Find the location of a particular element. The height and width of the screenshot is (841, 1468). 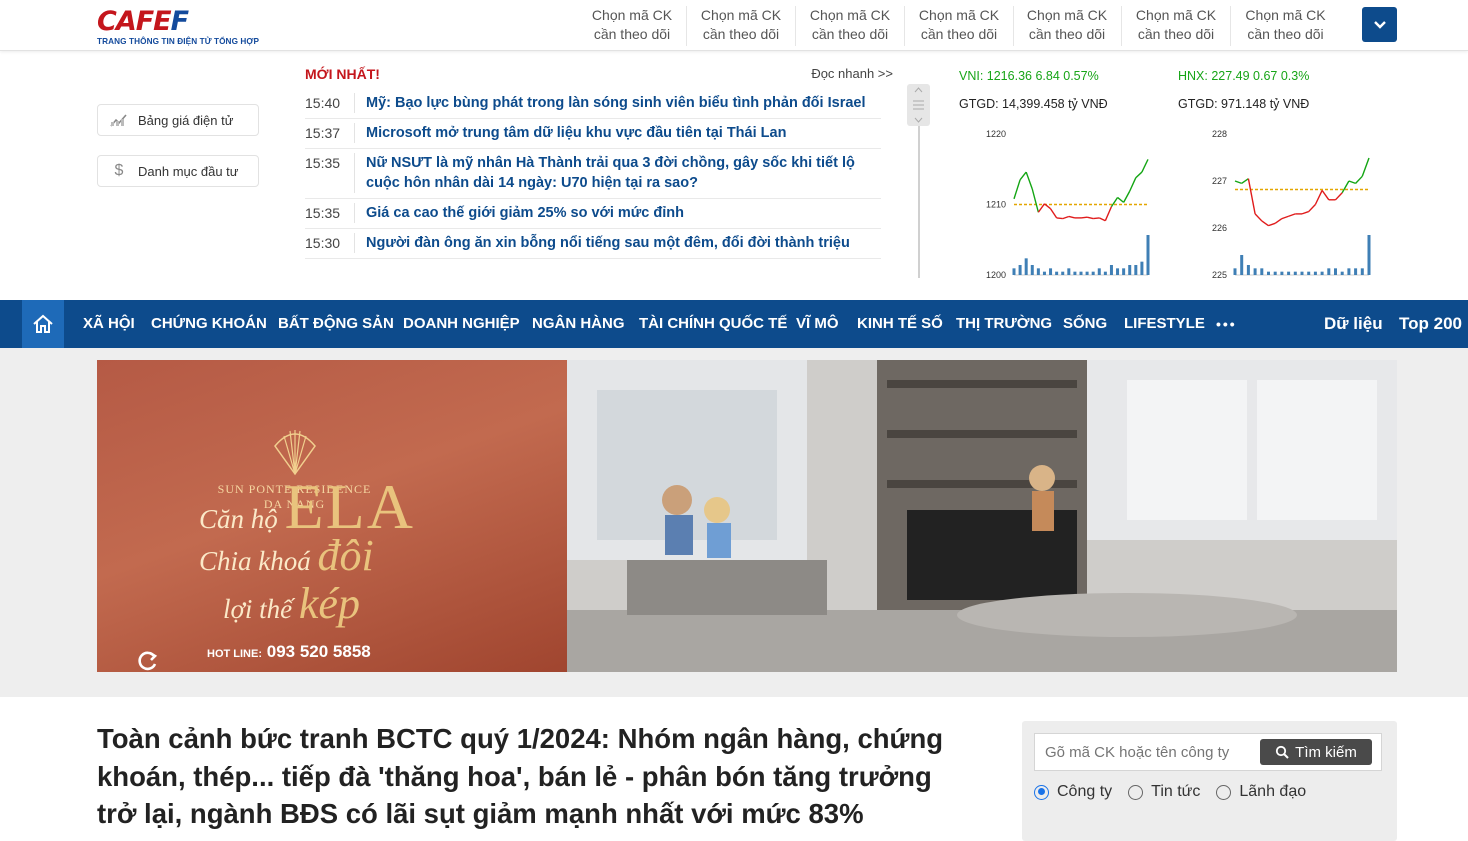

nav-doanh-nghiep: DOANH NGHIỆP is located at coordinates (461, 324).